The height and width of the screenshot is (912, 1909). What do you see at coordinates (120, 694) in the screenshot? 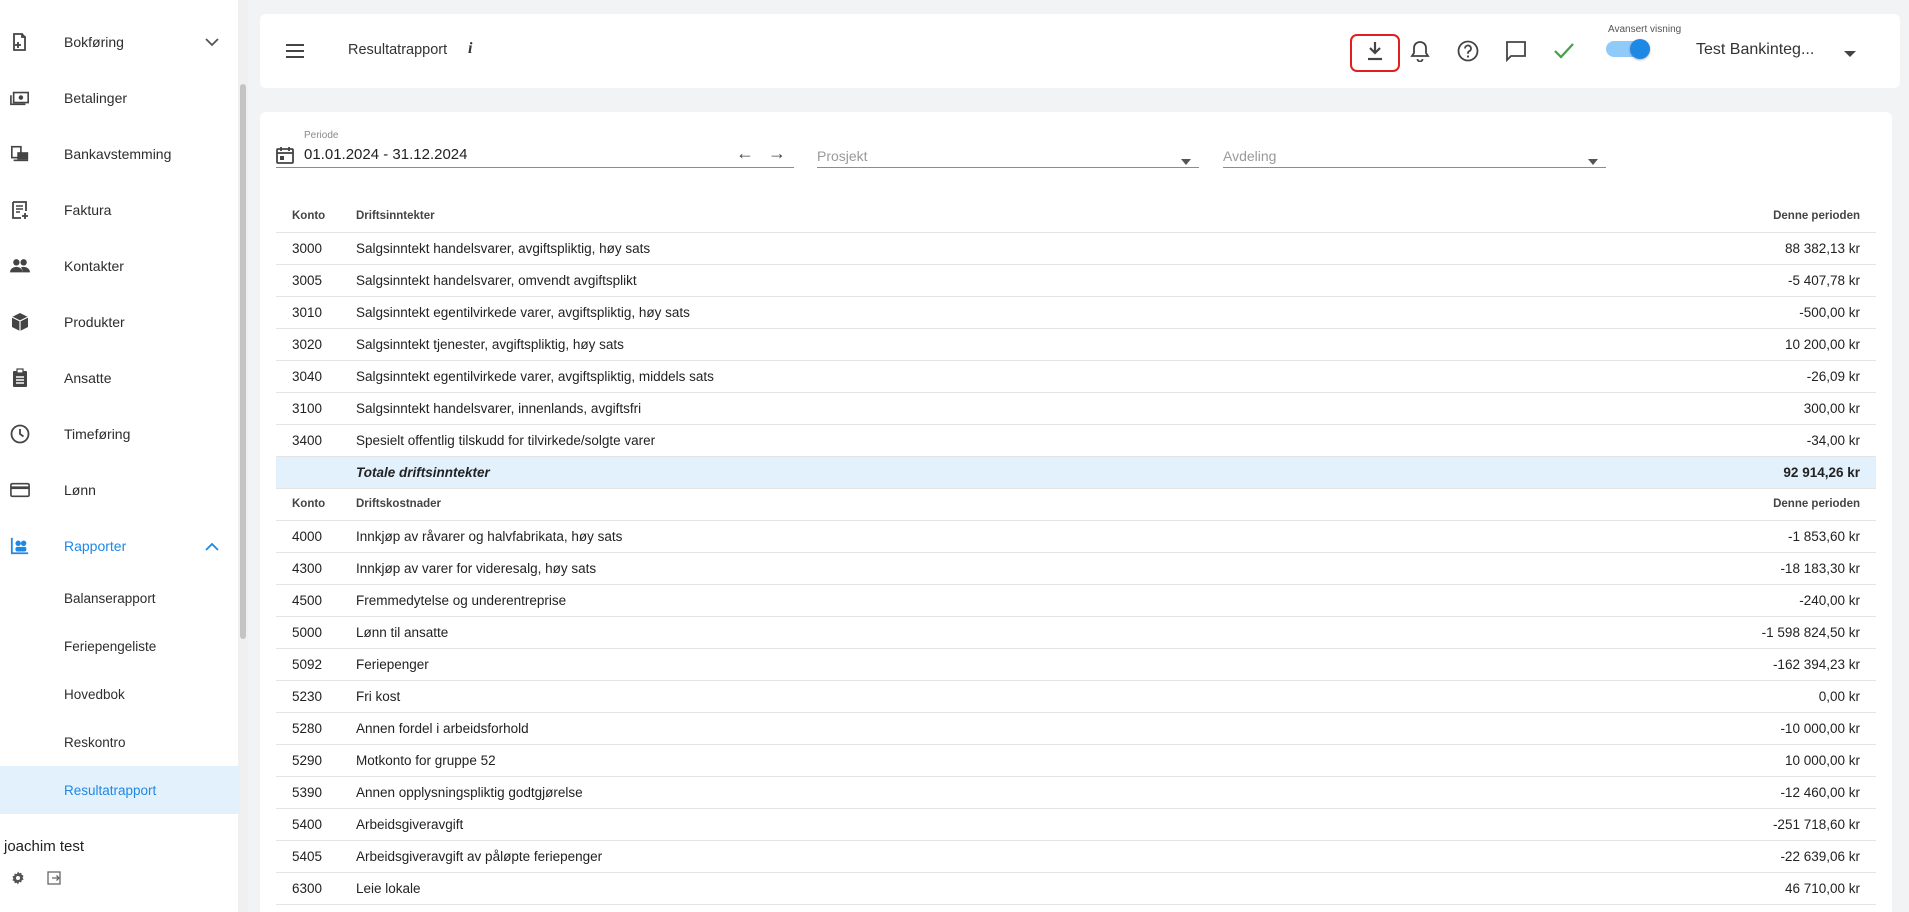
I see `sidebar-subitem-hovedbok: Hovedbok` at bounding box center [120, 694].